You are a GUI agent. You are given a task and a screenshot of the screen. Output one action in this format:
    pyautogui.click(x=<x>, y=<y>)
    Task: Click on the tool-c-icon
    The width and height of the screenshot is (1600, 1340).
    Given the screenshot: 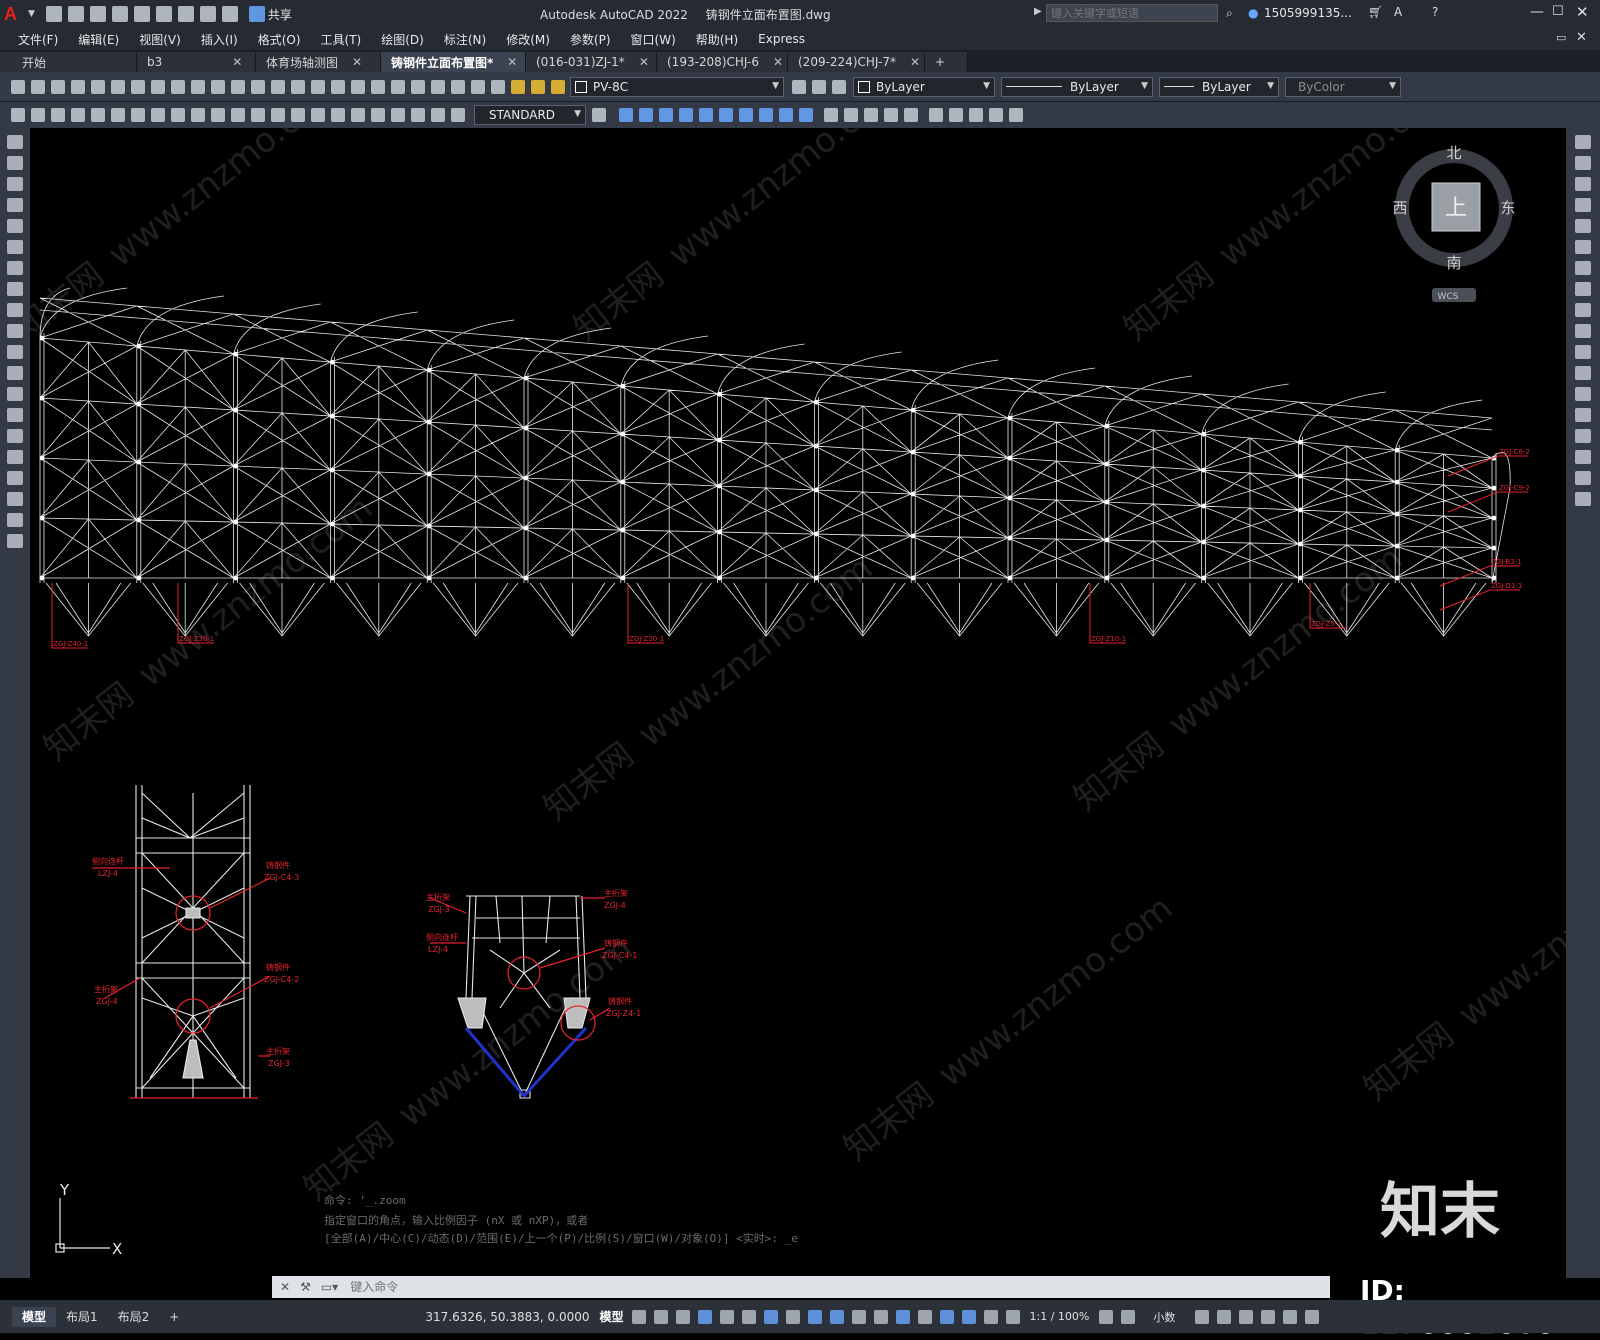 What is the action you would take?
    pyautogui.click(x=58, y=115)
    